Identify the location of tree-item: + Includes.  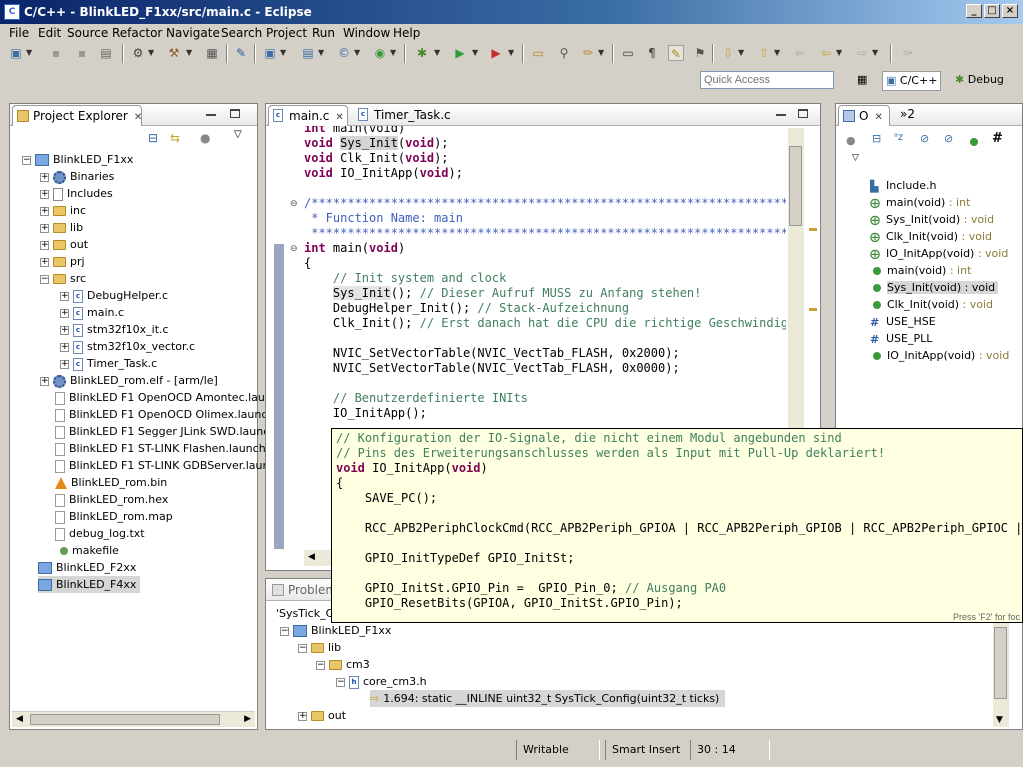
(76, 193).